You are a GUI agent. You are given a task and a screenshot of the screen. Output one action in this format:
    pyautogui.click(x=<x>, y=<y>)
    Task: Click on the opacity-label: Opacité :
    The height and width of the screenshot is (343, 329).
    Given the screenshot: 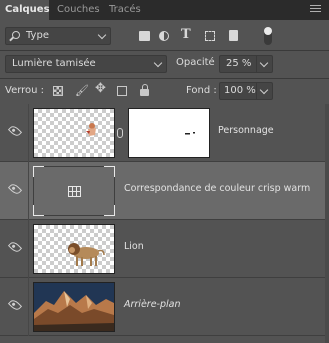 What is the action you would take?
    pyautogui.click(x=199, y=62)
    